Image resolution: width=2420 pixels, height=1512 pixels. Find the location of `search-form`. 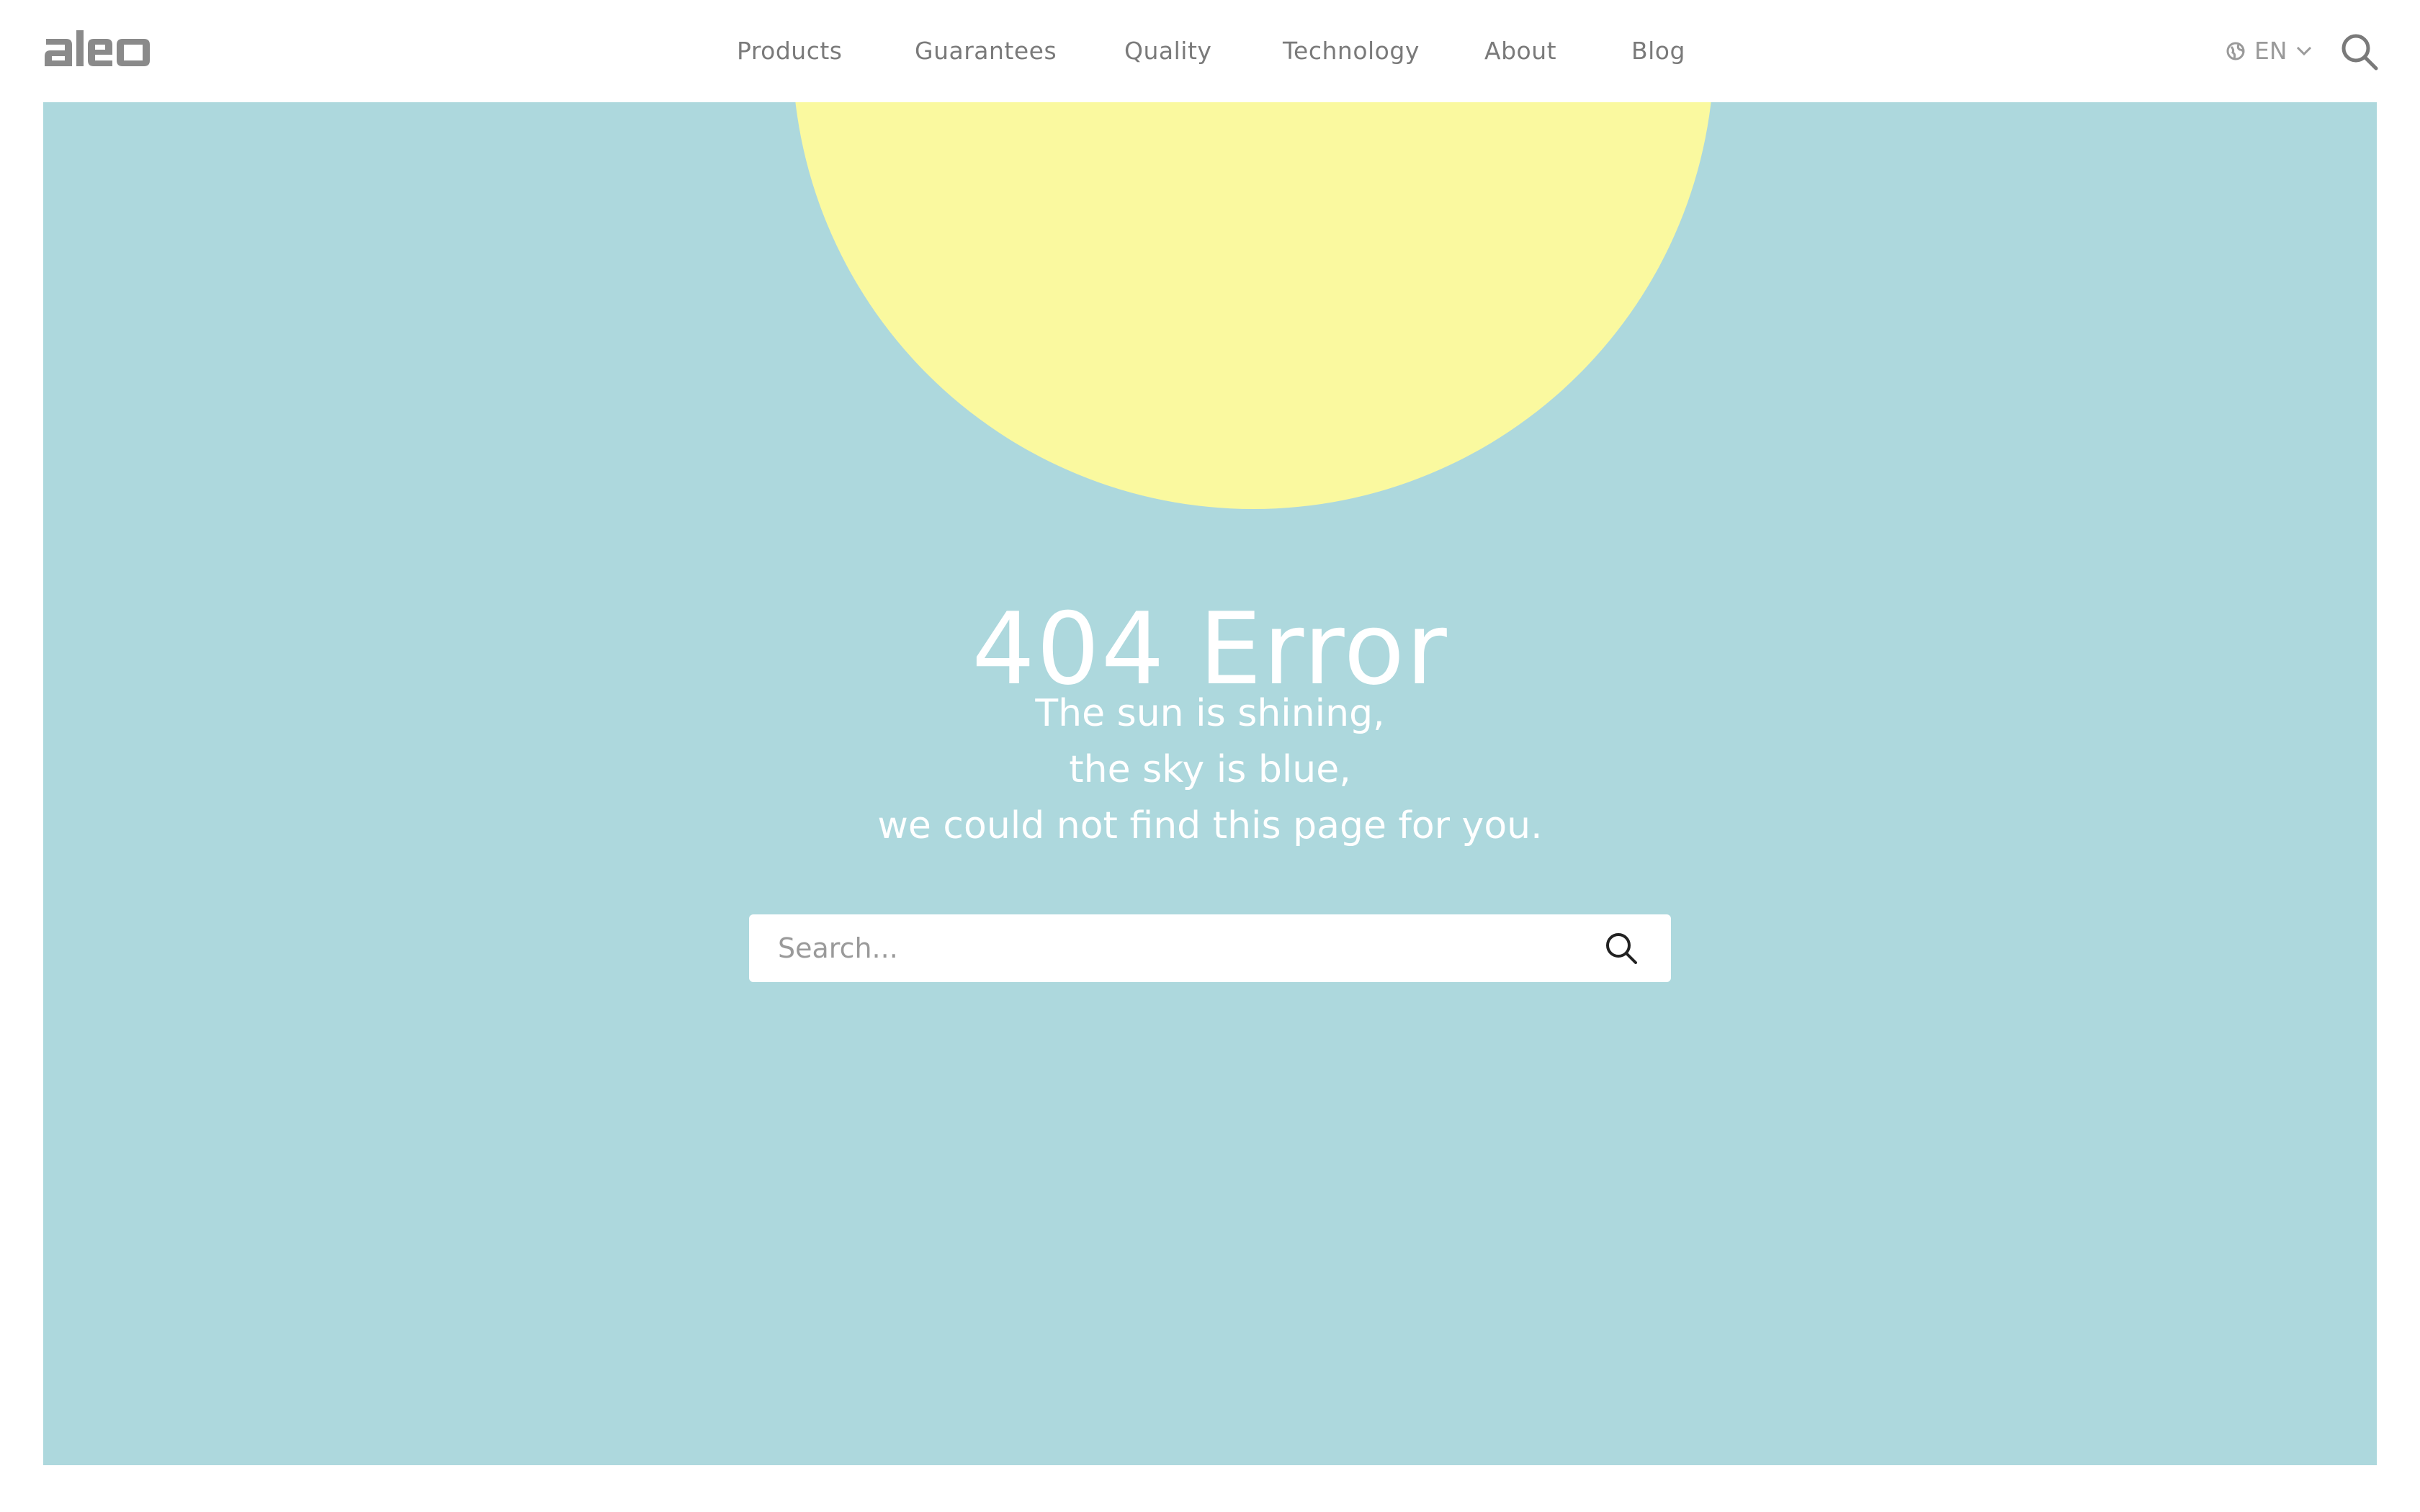

search-form is located at coordinates (1210, 948).